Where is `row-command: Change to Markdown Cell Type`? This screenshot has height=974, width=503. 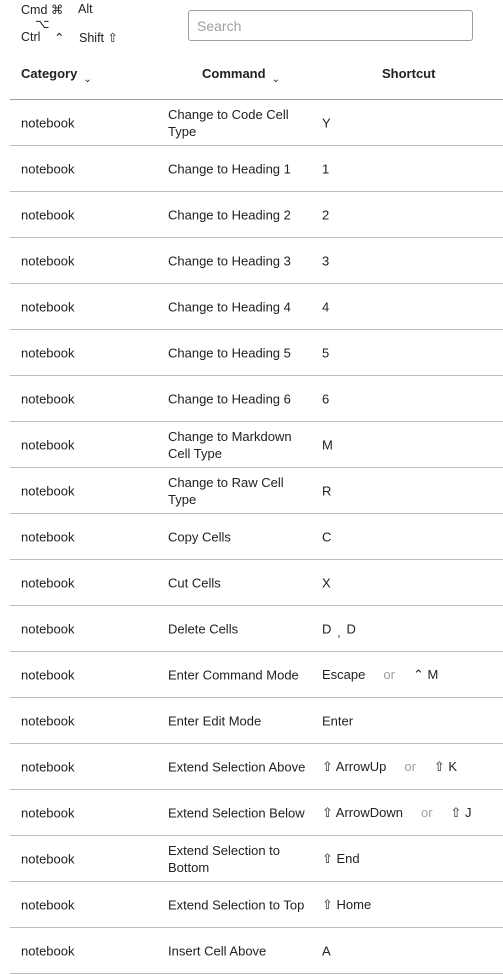 row-command: Change to Markdown Cell Type is located at coordinates (230, 444).